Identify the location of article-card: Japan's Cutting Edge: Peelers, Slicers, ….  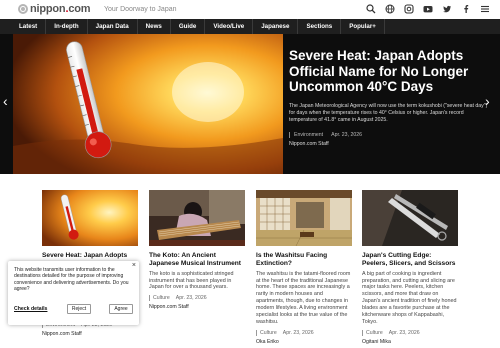
(410, 267).